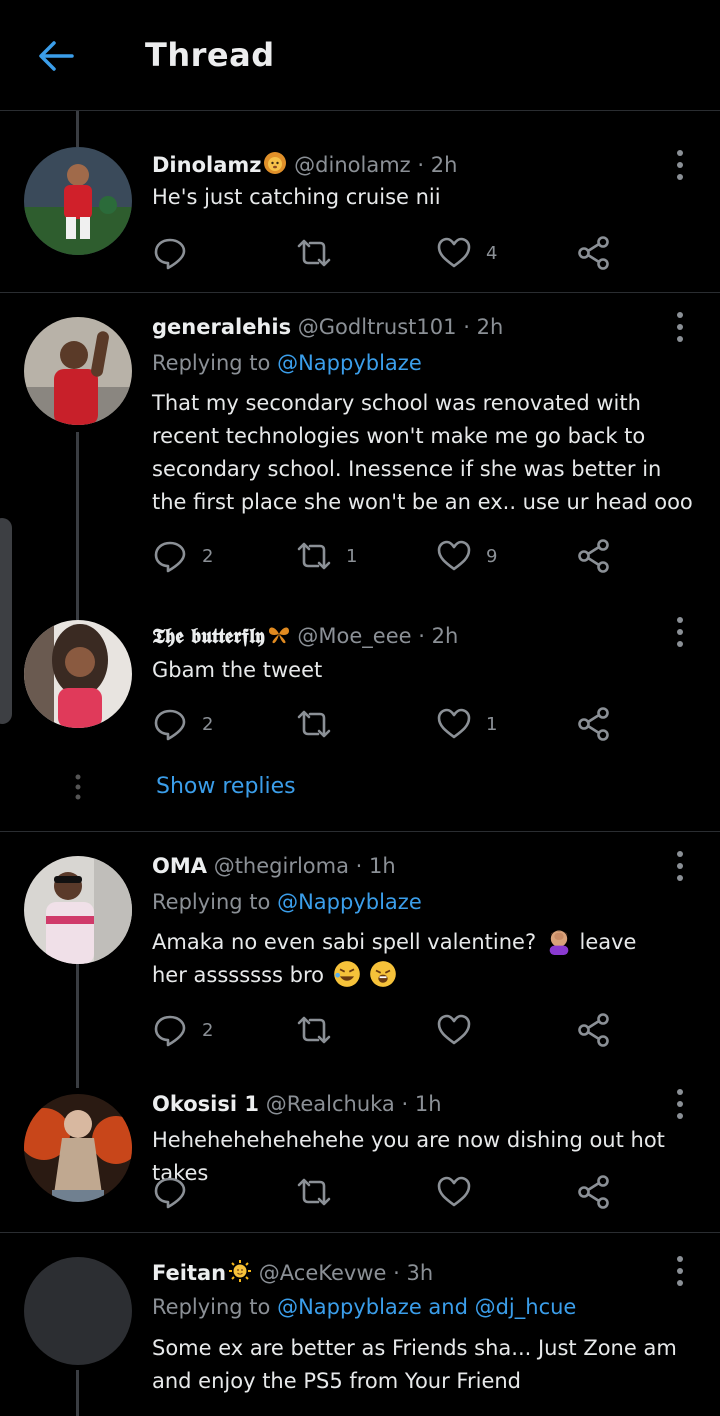  I want to click on display-name: Feitan, so click(189, 1273).